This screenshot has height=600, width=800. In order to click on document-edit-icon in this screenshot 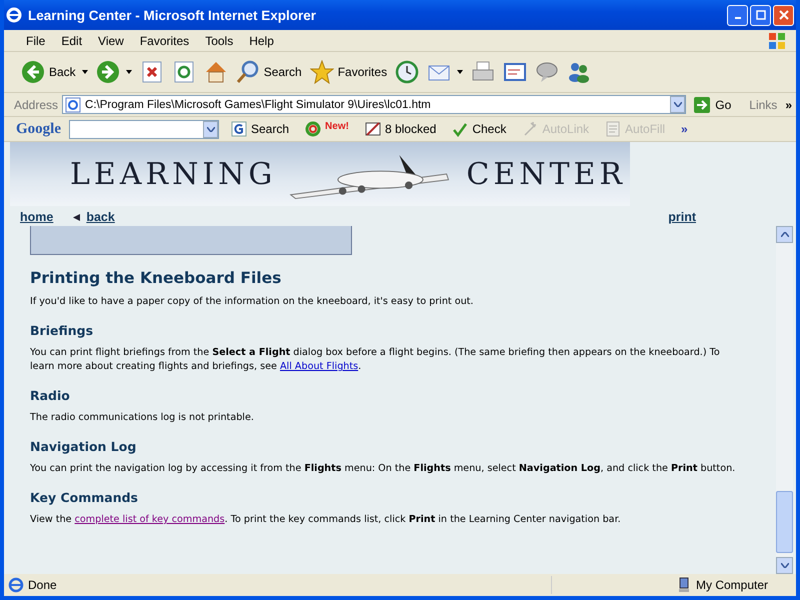, I will do `click(515, 72)`.